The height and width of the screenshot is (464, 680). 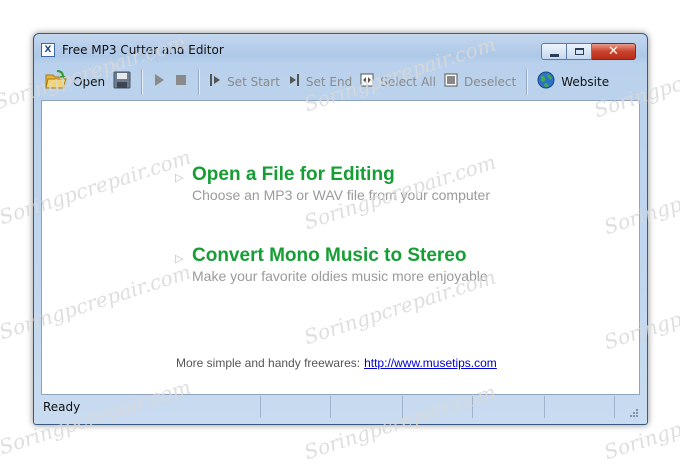 I want to click on open-label: Open, so click(x=89, y=81).